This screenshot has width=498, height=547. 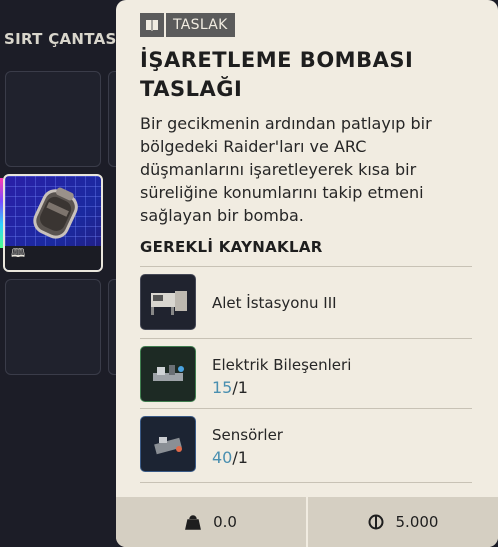 What do you see at coordinates (282, 365) in the screenshot?
I see `requirement-name: Elektrik Bileşenleri` at bounding box center [282, 365].